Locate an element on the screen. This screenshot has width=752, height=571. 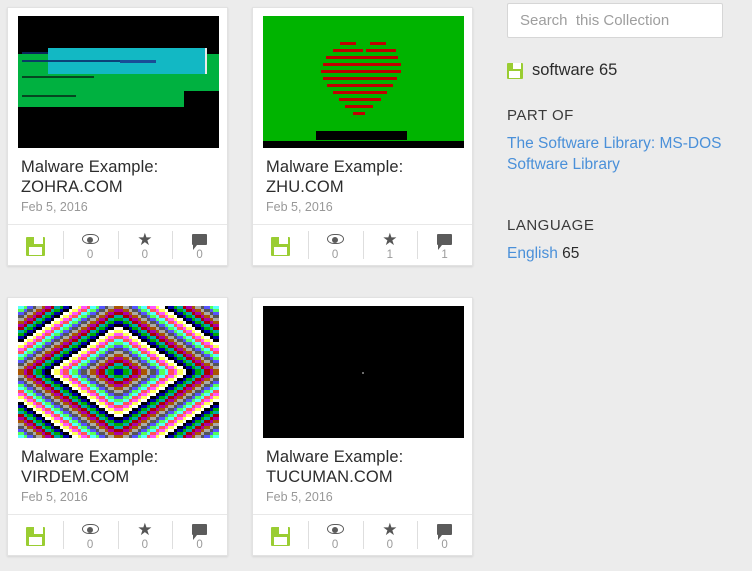
thumbnail-image-tucuman is located at coordinates (363, 372).